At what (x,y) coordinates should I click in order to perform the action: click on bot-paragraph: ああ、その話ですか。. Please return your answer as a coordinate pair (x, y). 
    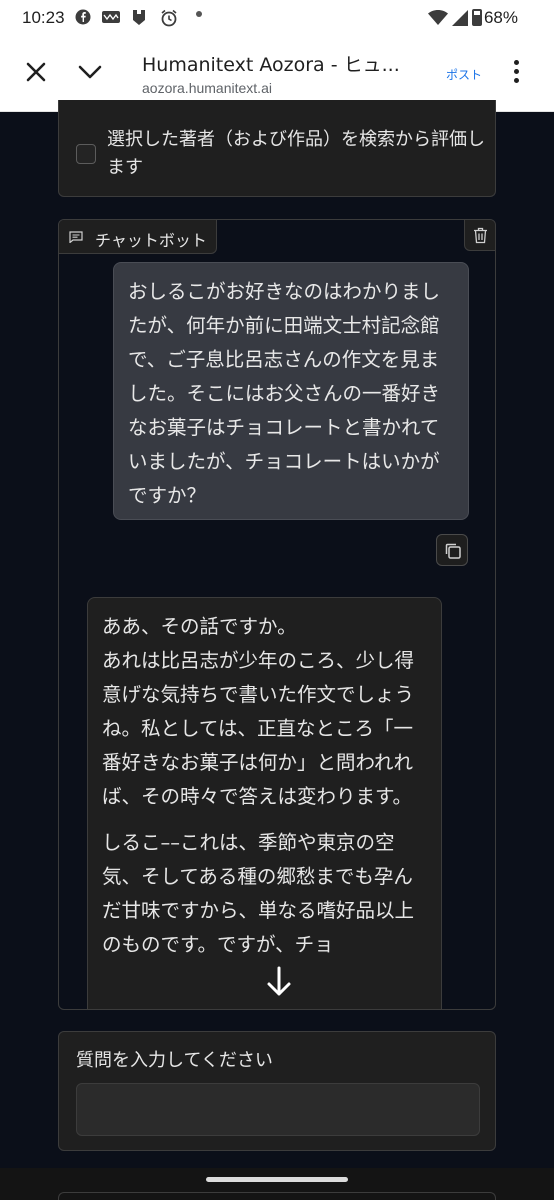
    Looking at the image, I should click on (199, 626).